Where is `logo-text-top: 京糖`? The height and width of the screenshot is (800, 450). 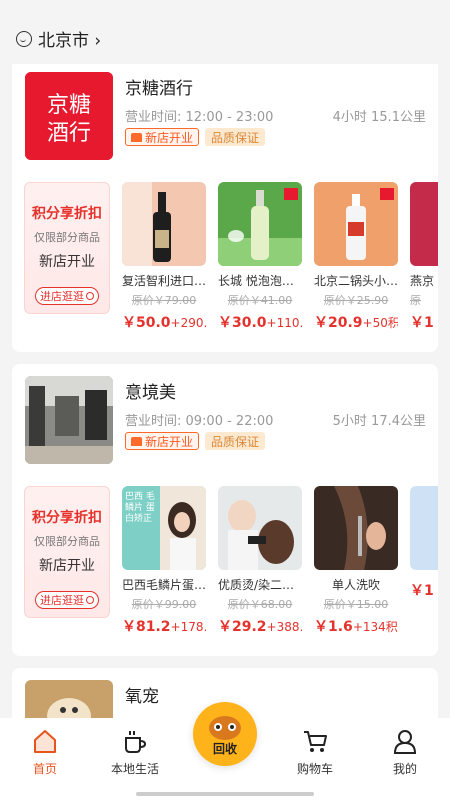 logo-text-top: 京糖 is located at coordinates (69, 105).